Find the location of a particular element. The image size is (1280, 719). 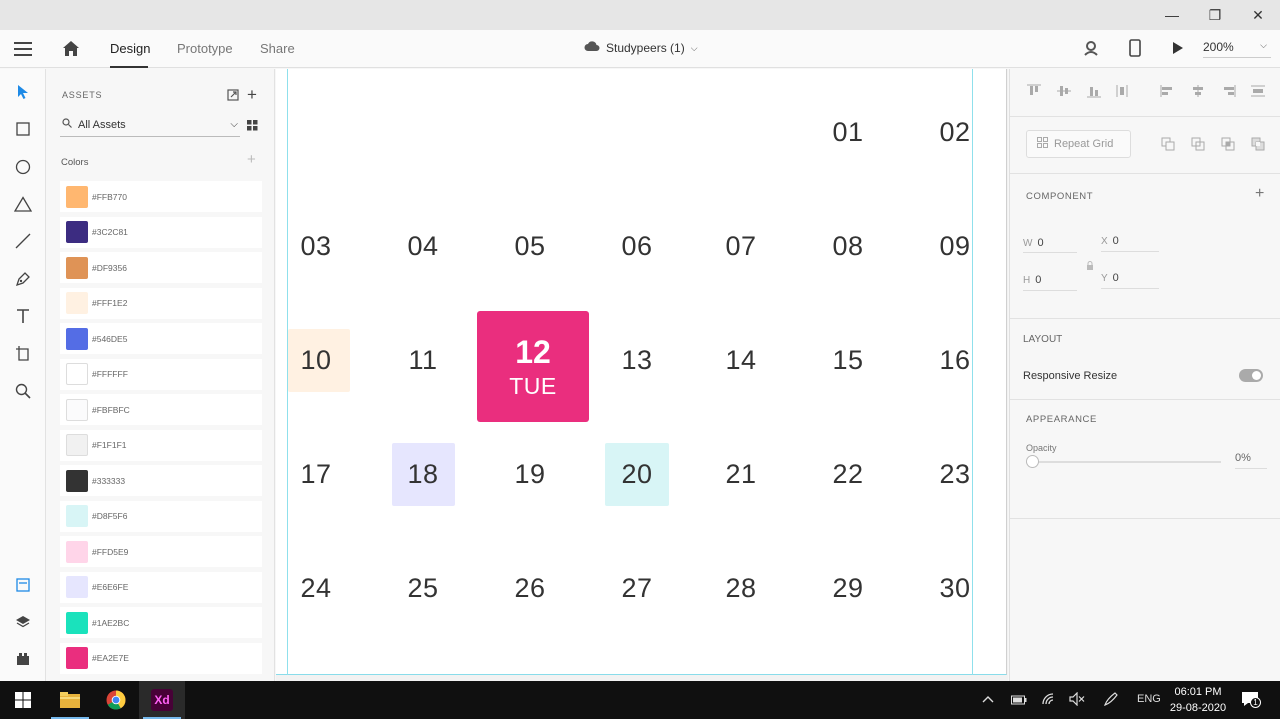

taskbar-clock: 06:01 PM 29-08-2020 is located at coordinates (1198, 700).